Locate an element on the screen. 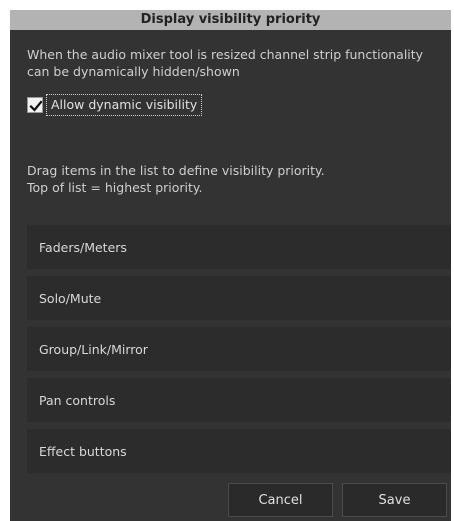  dialog-footer: Cancel Save is located at coordinates (341, 500).